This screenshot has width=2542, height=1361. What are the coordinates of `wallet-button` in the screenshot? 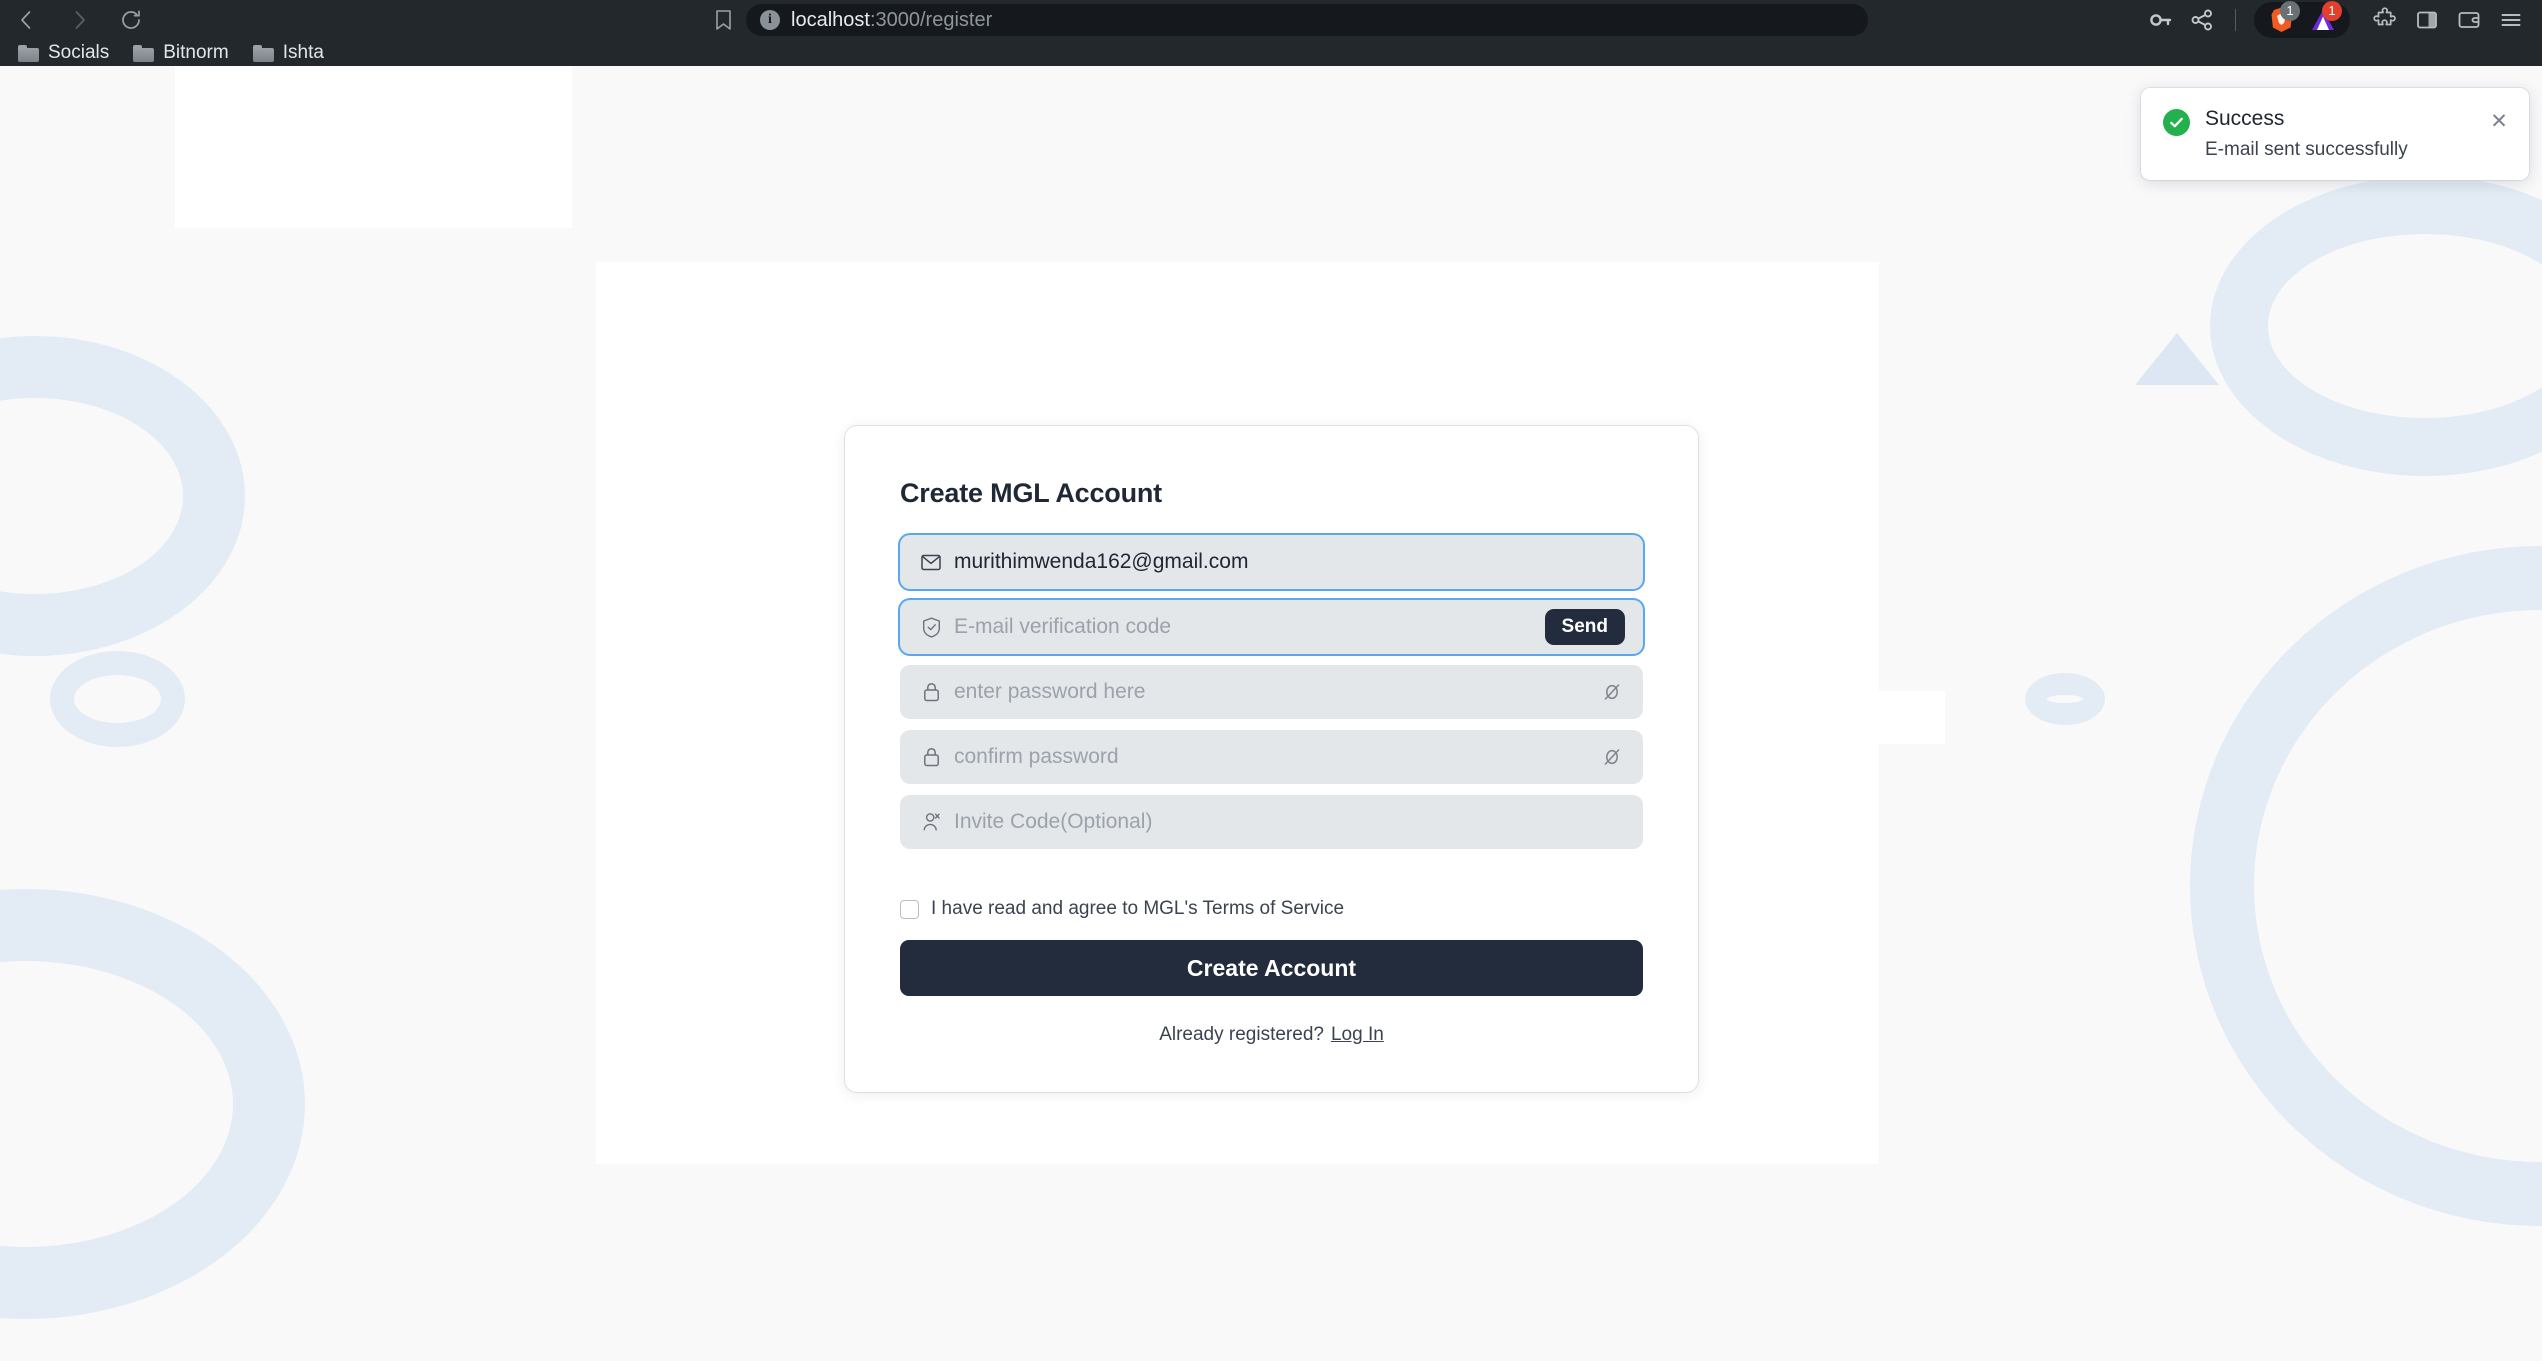 It's located at (2469, 20).